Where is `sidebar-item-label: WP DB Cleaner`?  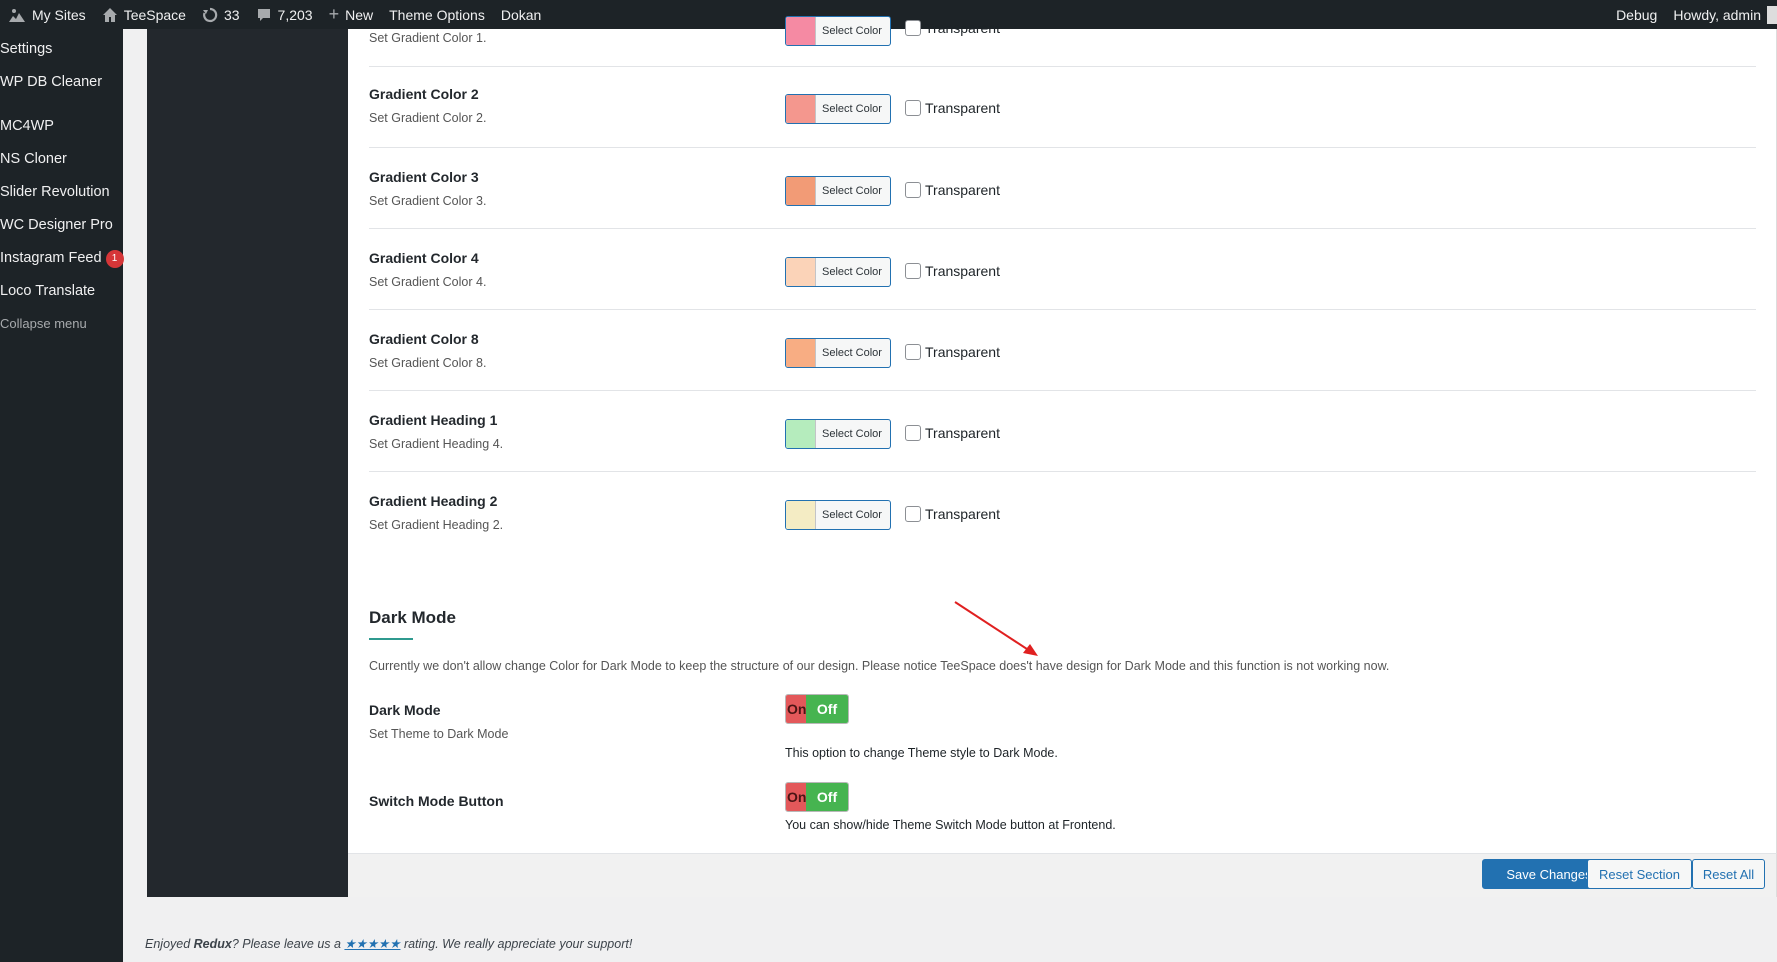 sidebar-item-label: WP DB Cleaner is located at coordinates (51, 82).